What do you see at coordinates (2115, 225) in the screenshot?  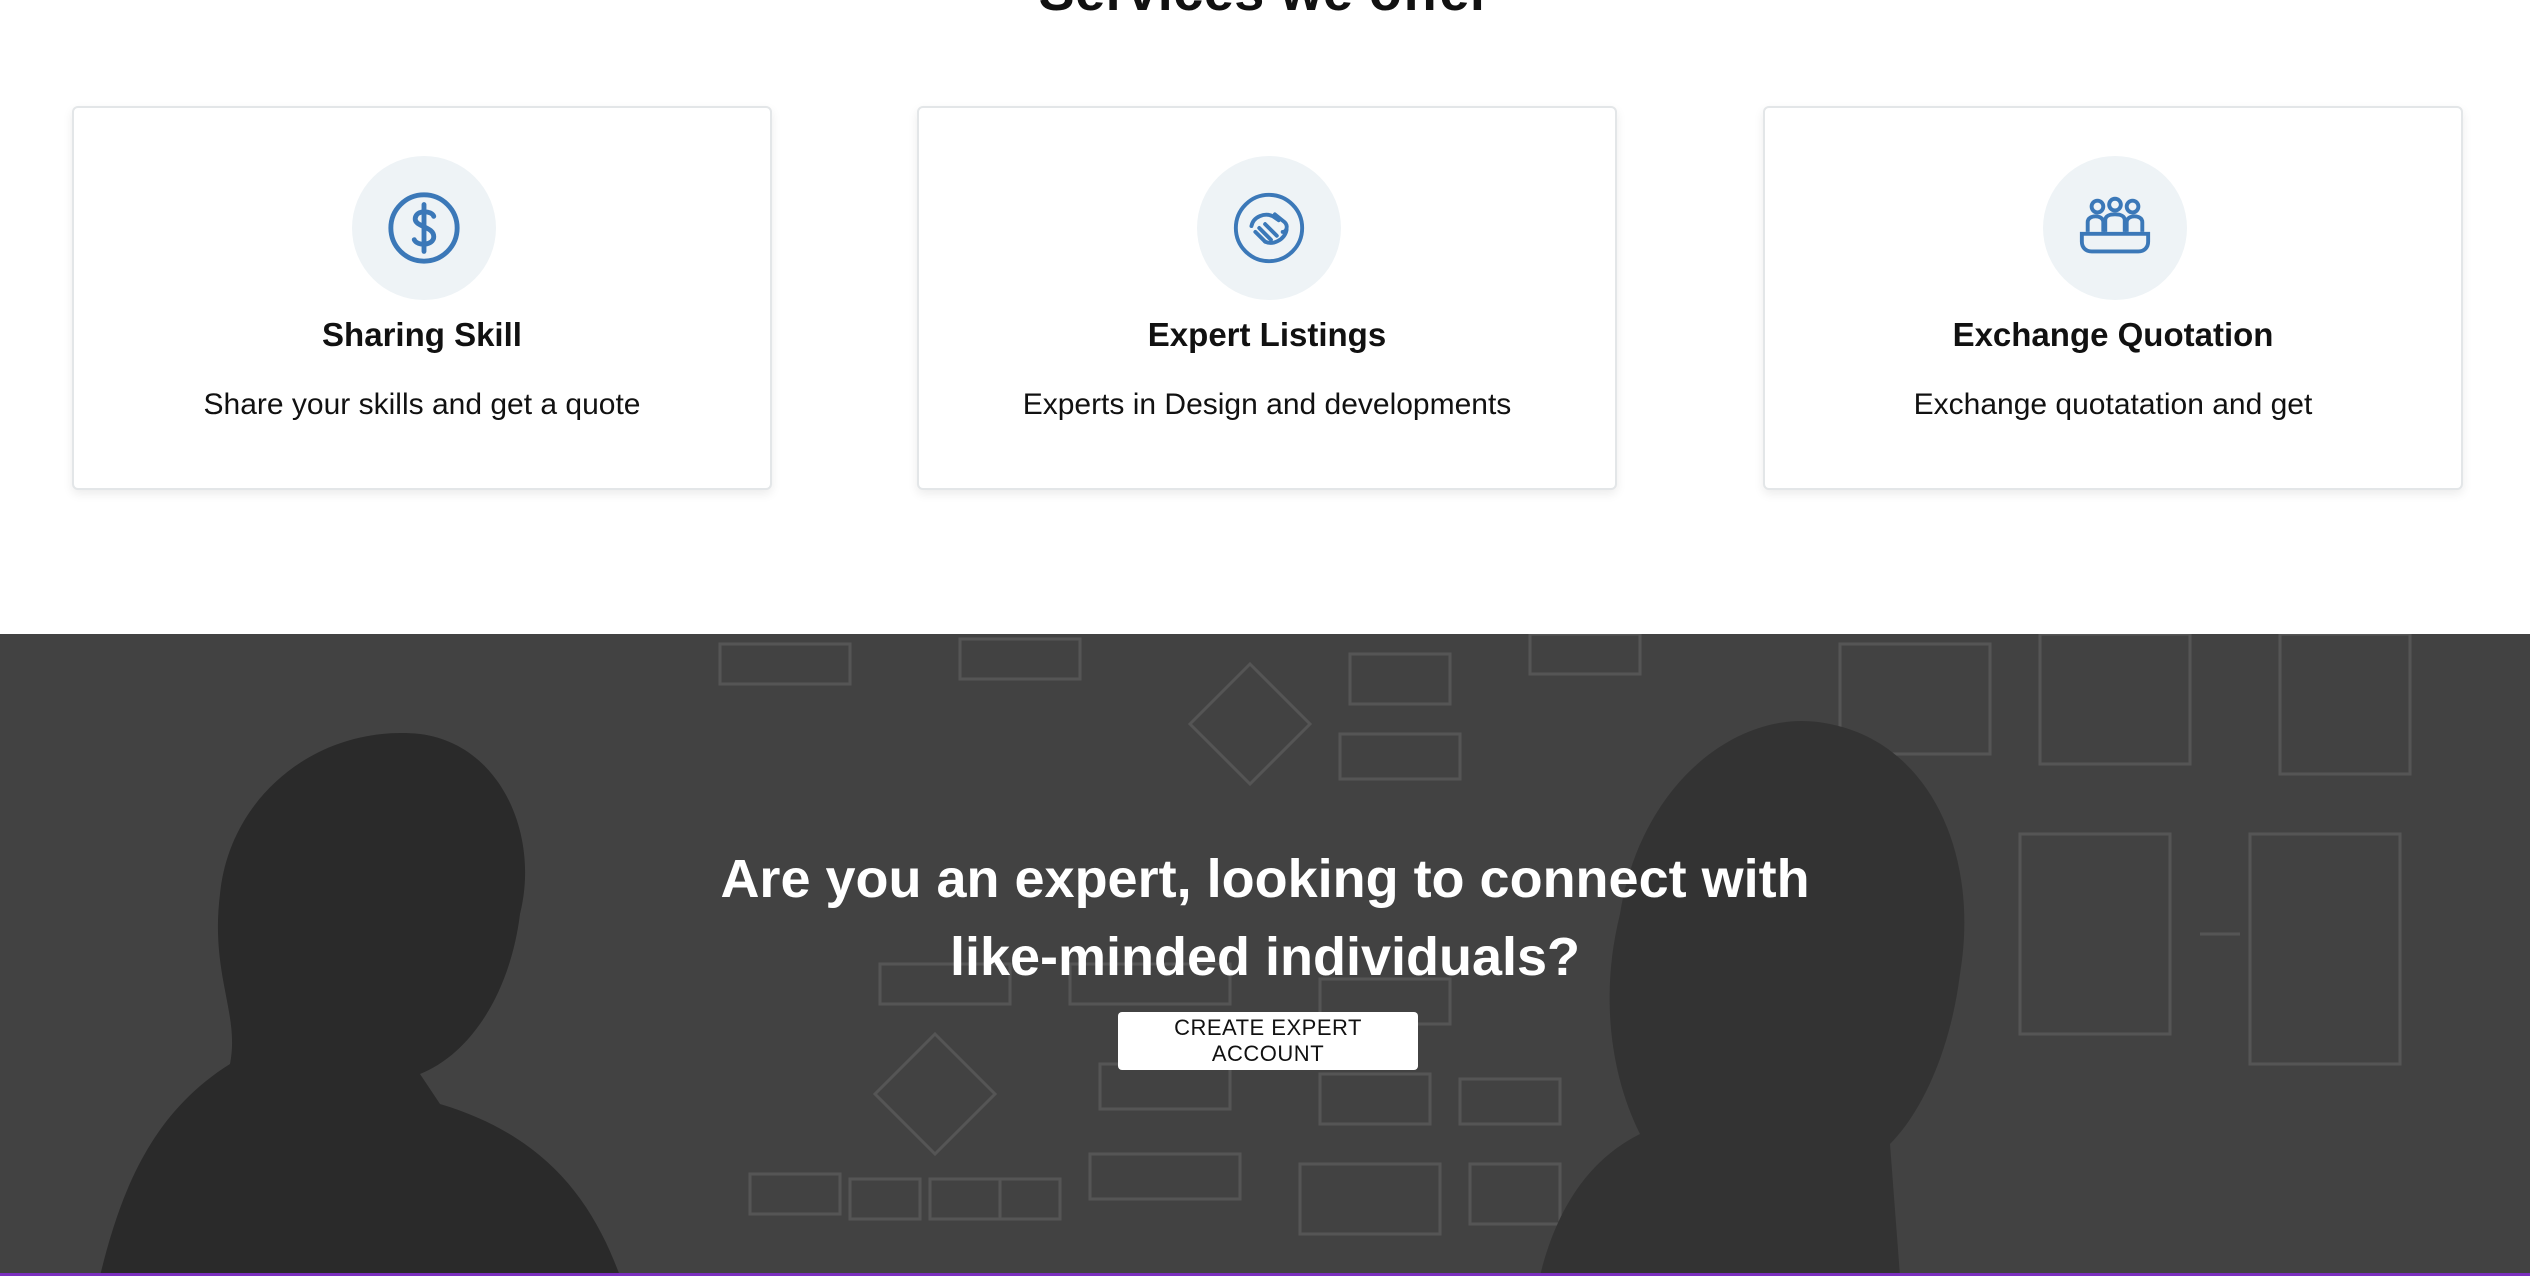 I see `team-icon` at bounding box center [2115, 225].